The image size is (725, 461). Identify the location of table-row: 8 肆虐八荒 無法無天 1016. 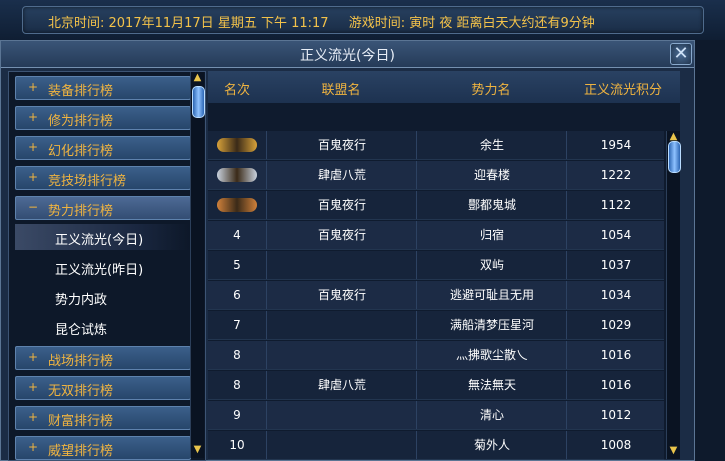
(436, 385).